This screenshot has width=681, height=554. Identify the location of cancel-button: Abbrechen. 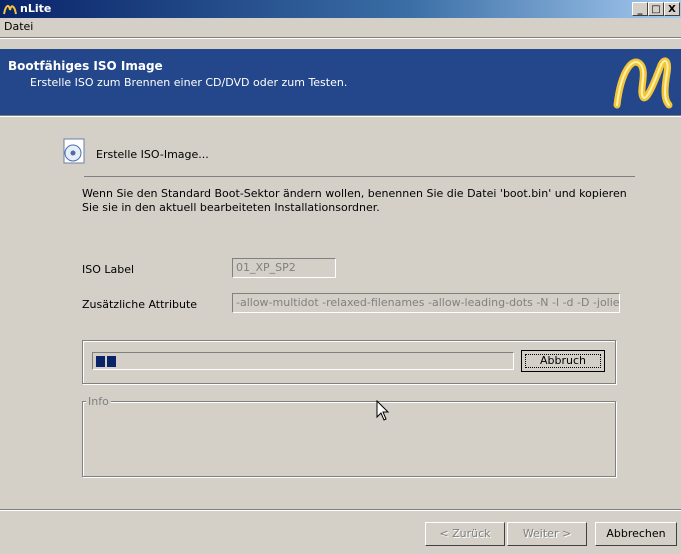
(636, 534).